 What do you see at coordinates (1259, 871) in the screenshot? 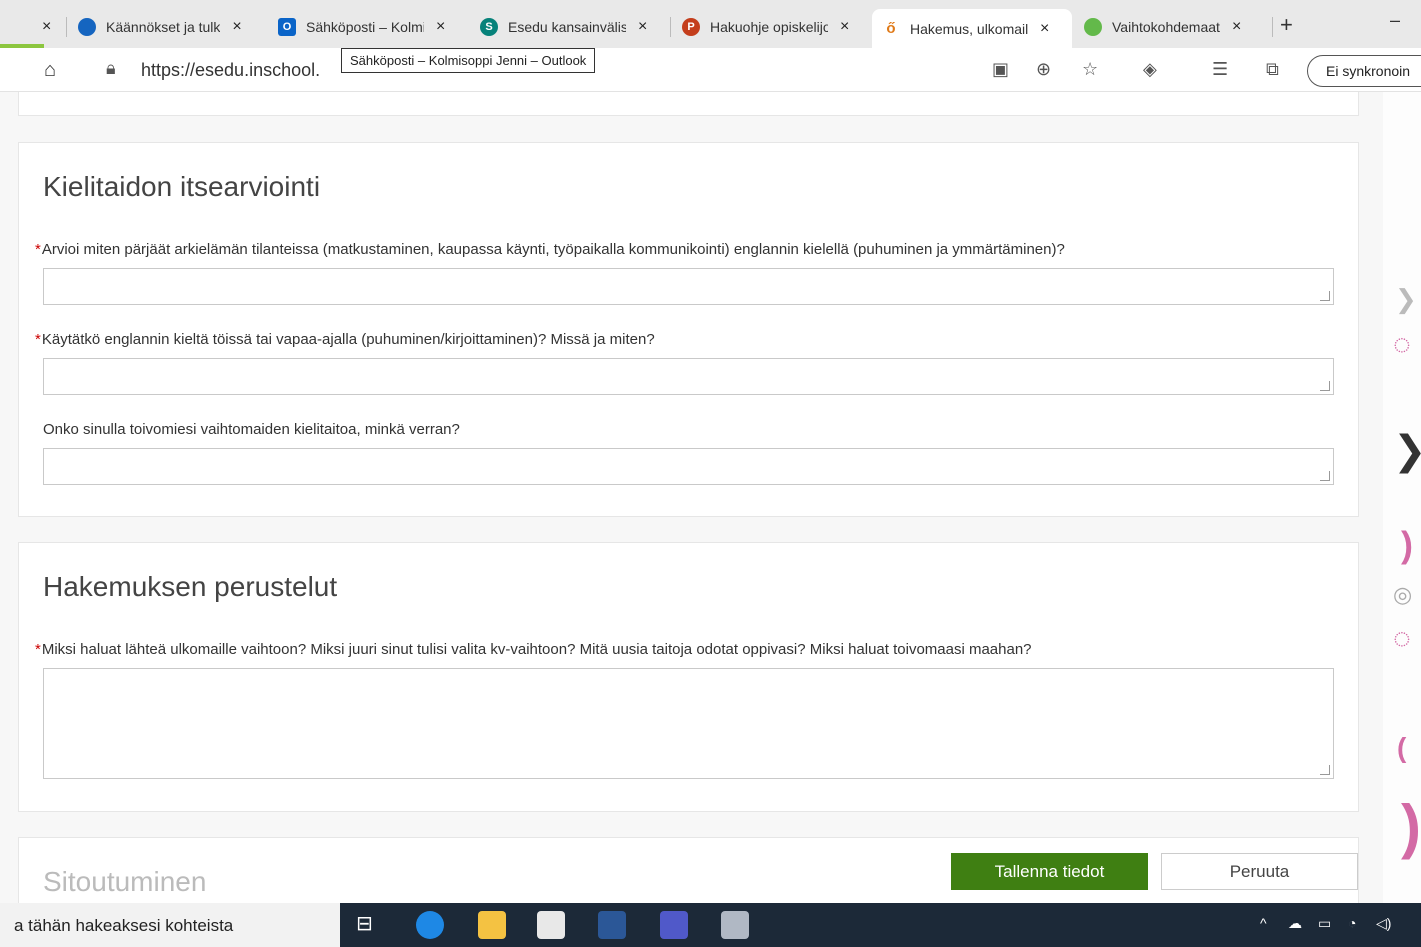
I see `cancel-button: Peruuta` at bounding box center [1259, 871].